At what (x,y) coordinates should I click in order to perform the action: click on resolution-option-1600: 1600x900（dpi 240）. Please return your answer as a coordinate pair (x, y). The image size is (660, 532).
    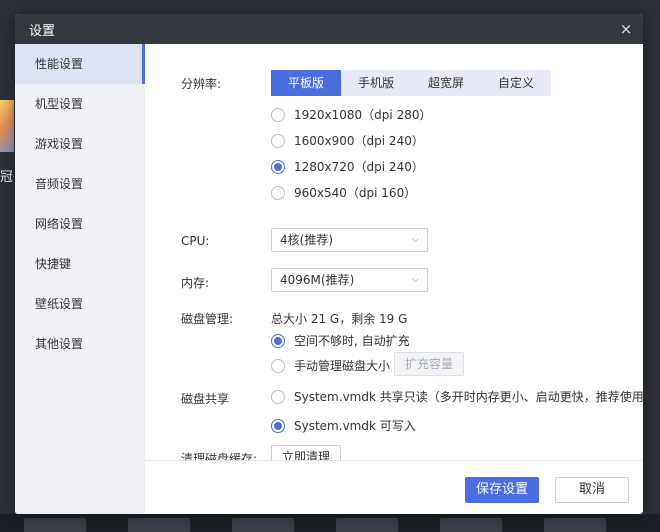
    Looking at the image, I should click on (347, 140).